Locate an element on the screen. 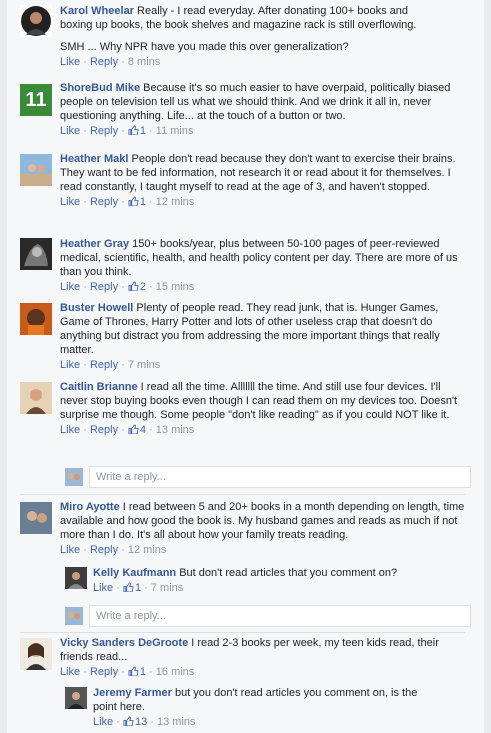 Image resolution: width=491 pixels, height=733 pixels. author-name: Heather Makl is located at coordinates (94, 159).